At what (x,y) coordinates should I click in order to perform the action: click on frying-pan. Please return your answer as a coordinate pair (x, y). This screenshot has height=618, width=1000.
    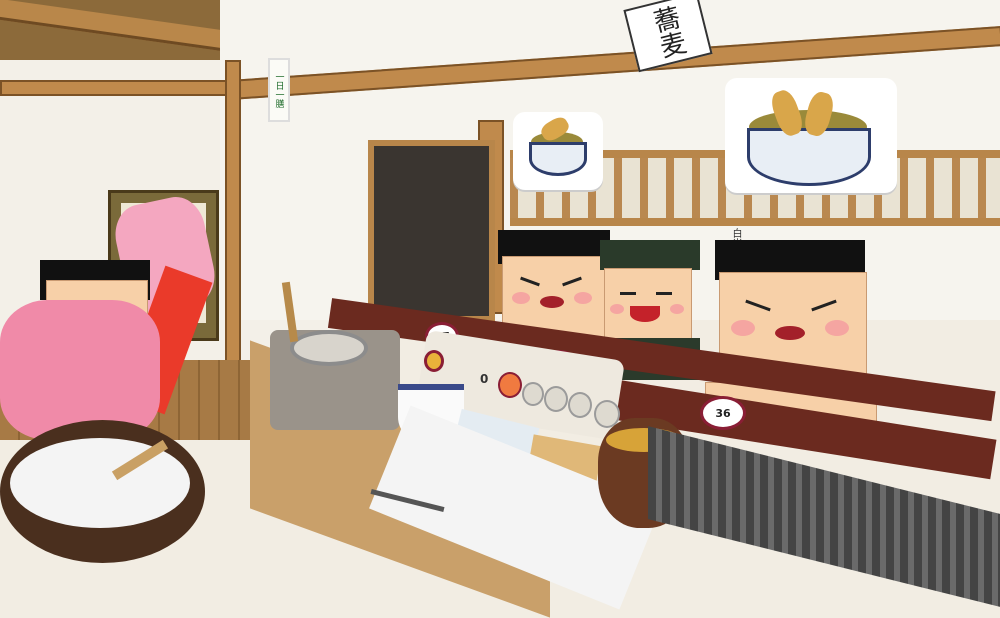
    Looking at the image, I should click on (329, 348).